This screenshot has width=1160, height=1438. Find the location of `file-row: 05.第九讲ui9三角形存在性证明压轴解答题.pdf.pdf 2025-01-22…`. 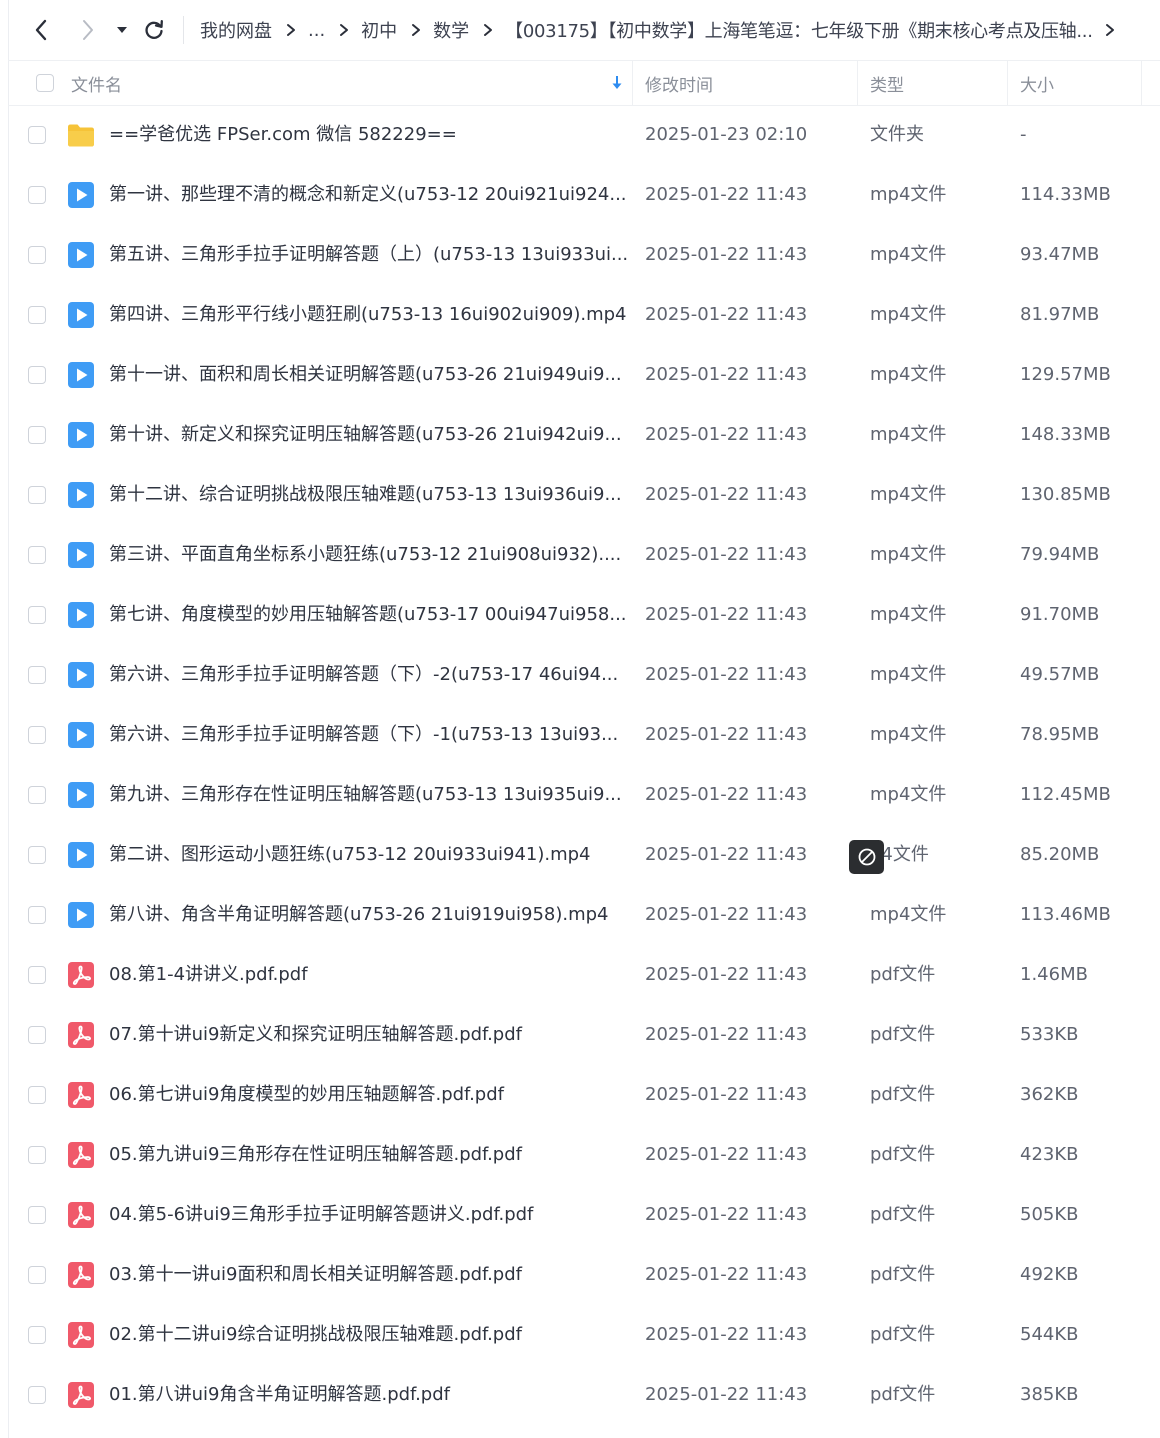

file-row: 05.第九讲ui9三角形存在性证明压轴解答题.pdf.pdf 2025-01-22… is located at coordinates (584, 1155).